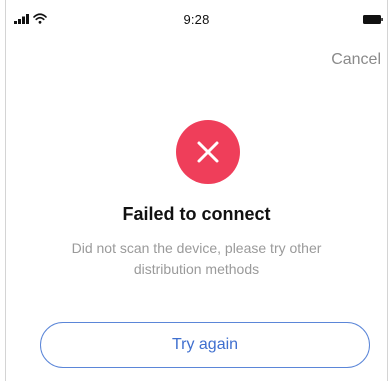 This screenshot has height=381, width=391. I want to click on try-again-button: Try again, so click(205, 345).